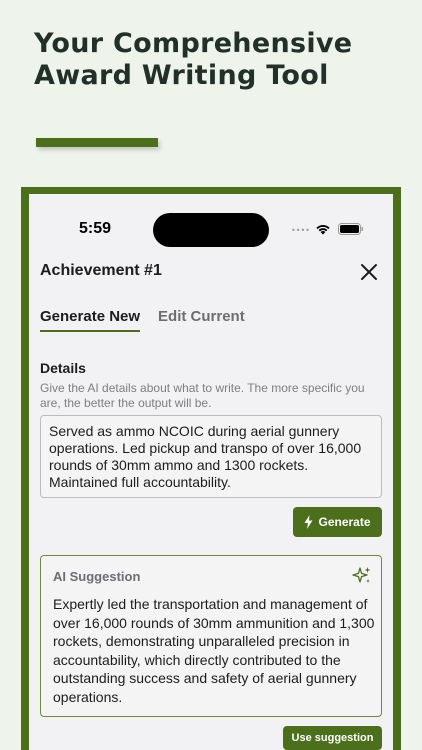  I want to click on tab-bar: Generate New Edit Current, so click(142, 320).